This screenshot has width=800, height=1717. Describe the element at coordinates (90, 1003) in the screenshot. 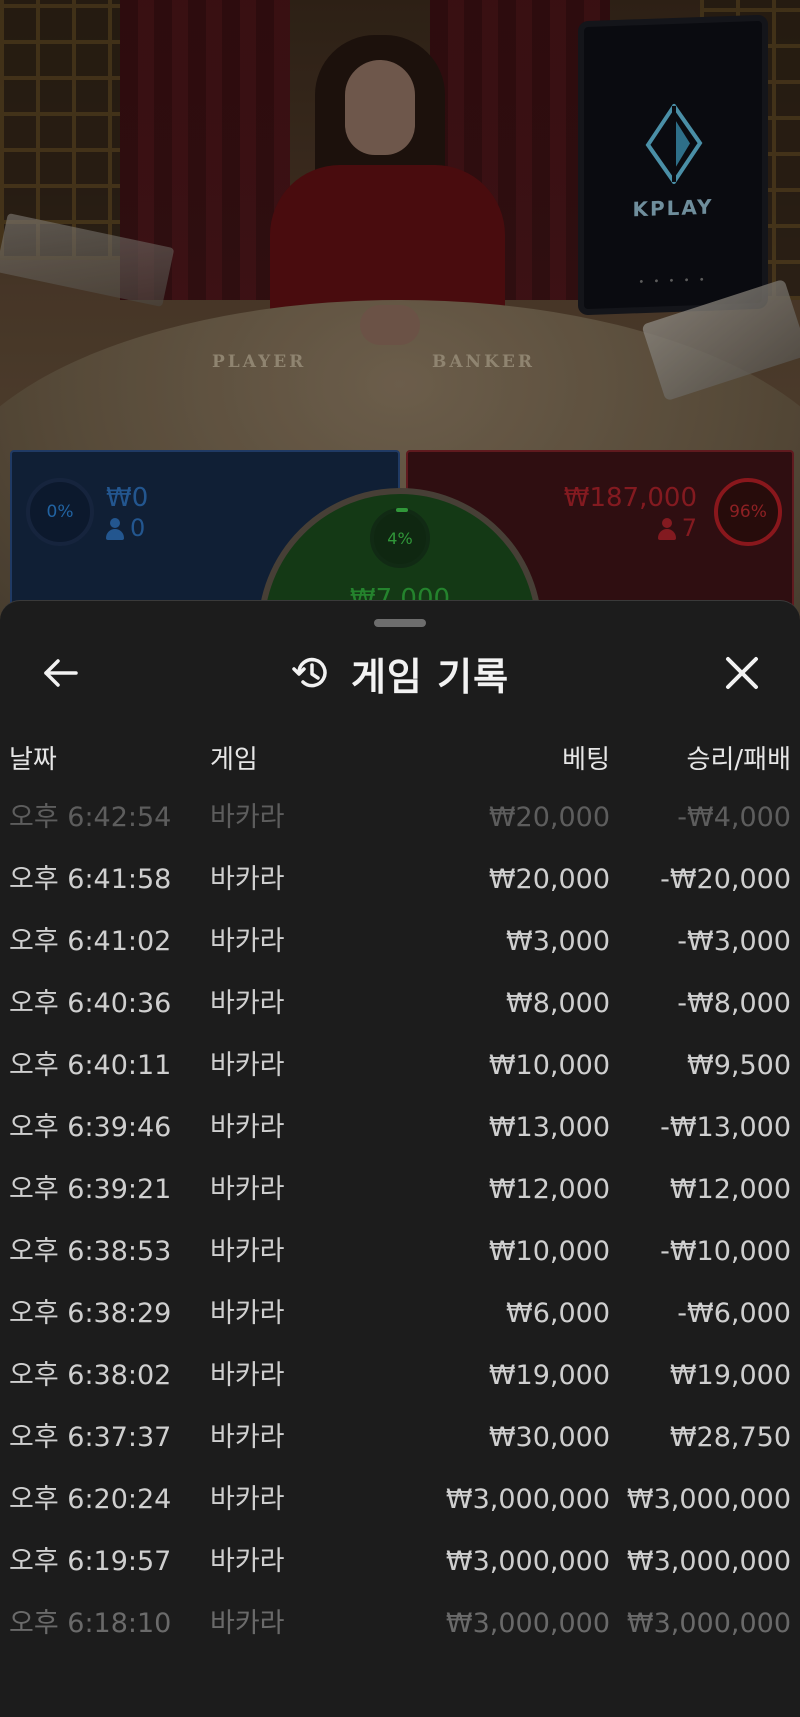

I see `row-time: 오후 6:40:36` at that location.